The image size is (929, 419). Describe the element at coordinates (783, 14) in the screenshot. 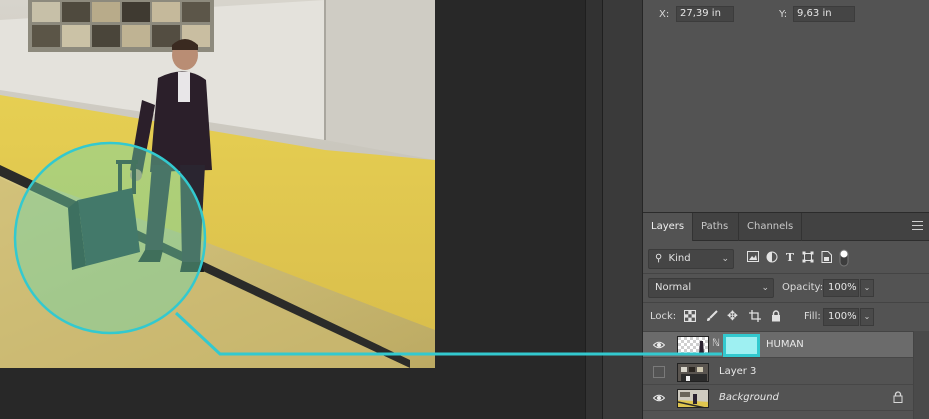

I see `y-label: Y:` at that location.